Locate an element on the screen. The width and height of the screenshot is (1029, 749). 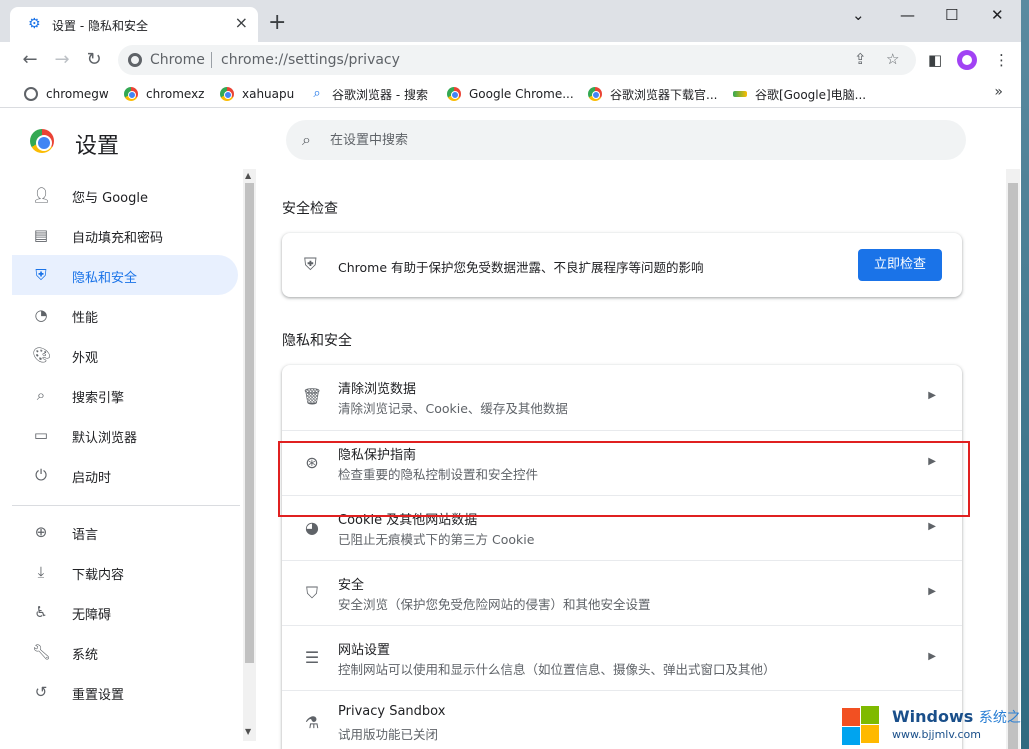
sidebar-item-you-and-google: 👤︎ 您与 Google is located at coordinates (125, 195).